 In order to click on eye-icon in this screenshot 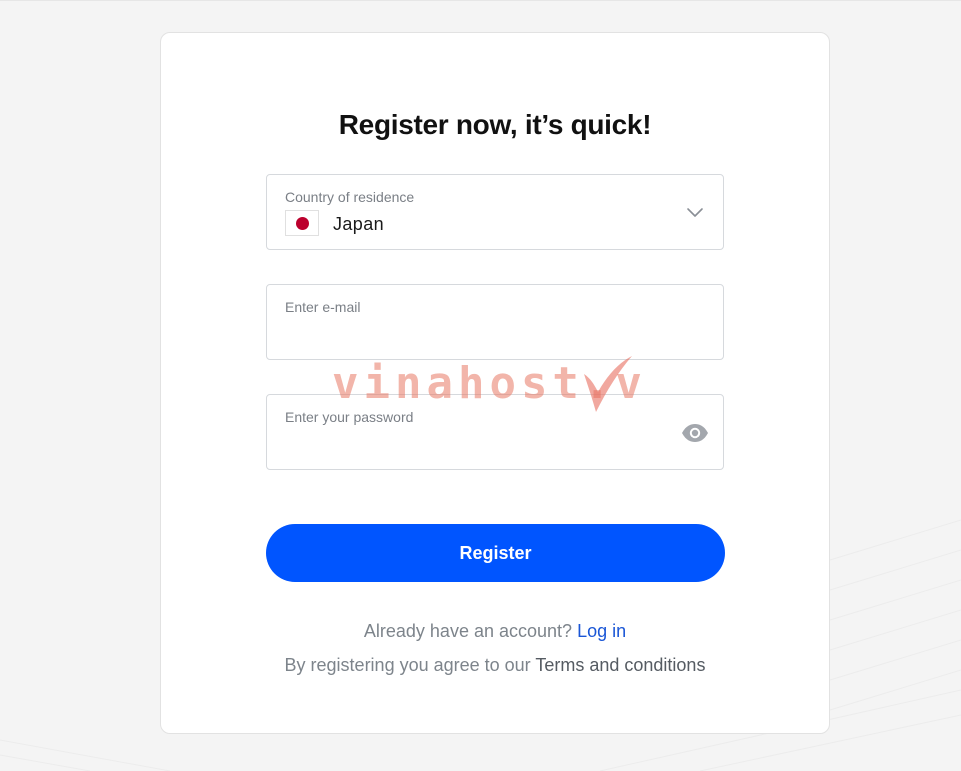, I will do `click(695, 433)`.